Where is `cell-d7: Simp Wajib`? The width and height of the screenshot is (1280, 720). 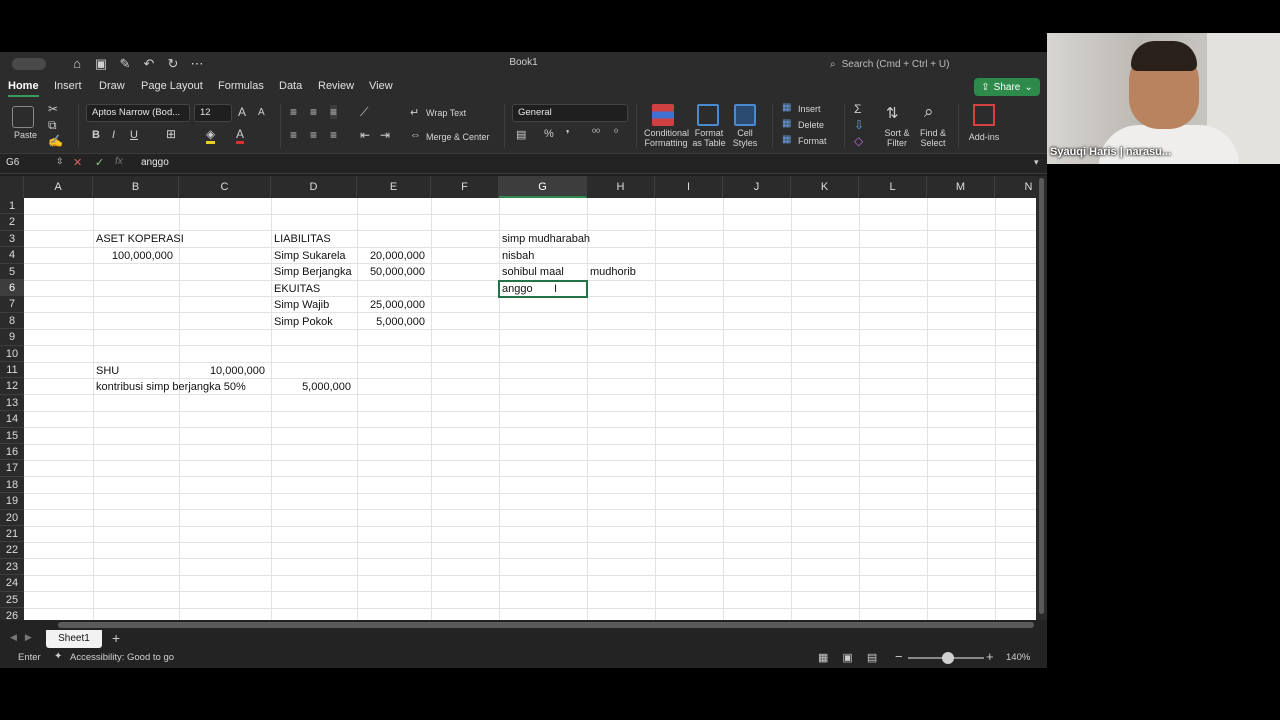 cell-d7: Simp Wajib is located at coordinates (301, 305).